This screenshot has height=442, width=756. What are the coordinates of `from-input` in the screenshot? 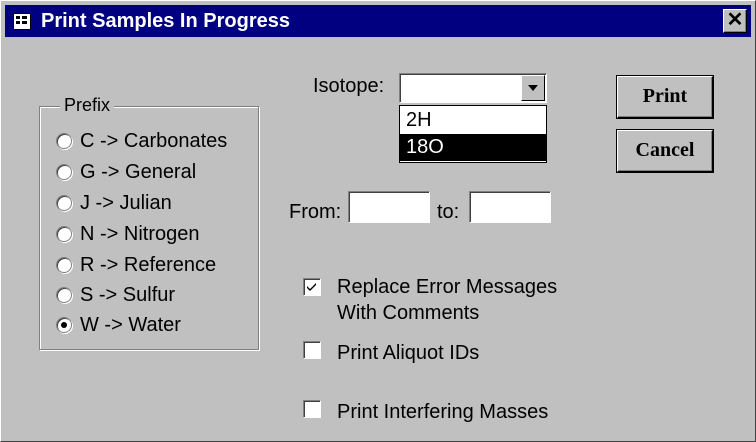 It's located at (389, 207).